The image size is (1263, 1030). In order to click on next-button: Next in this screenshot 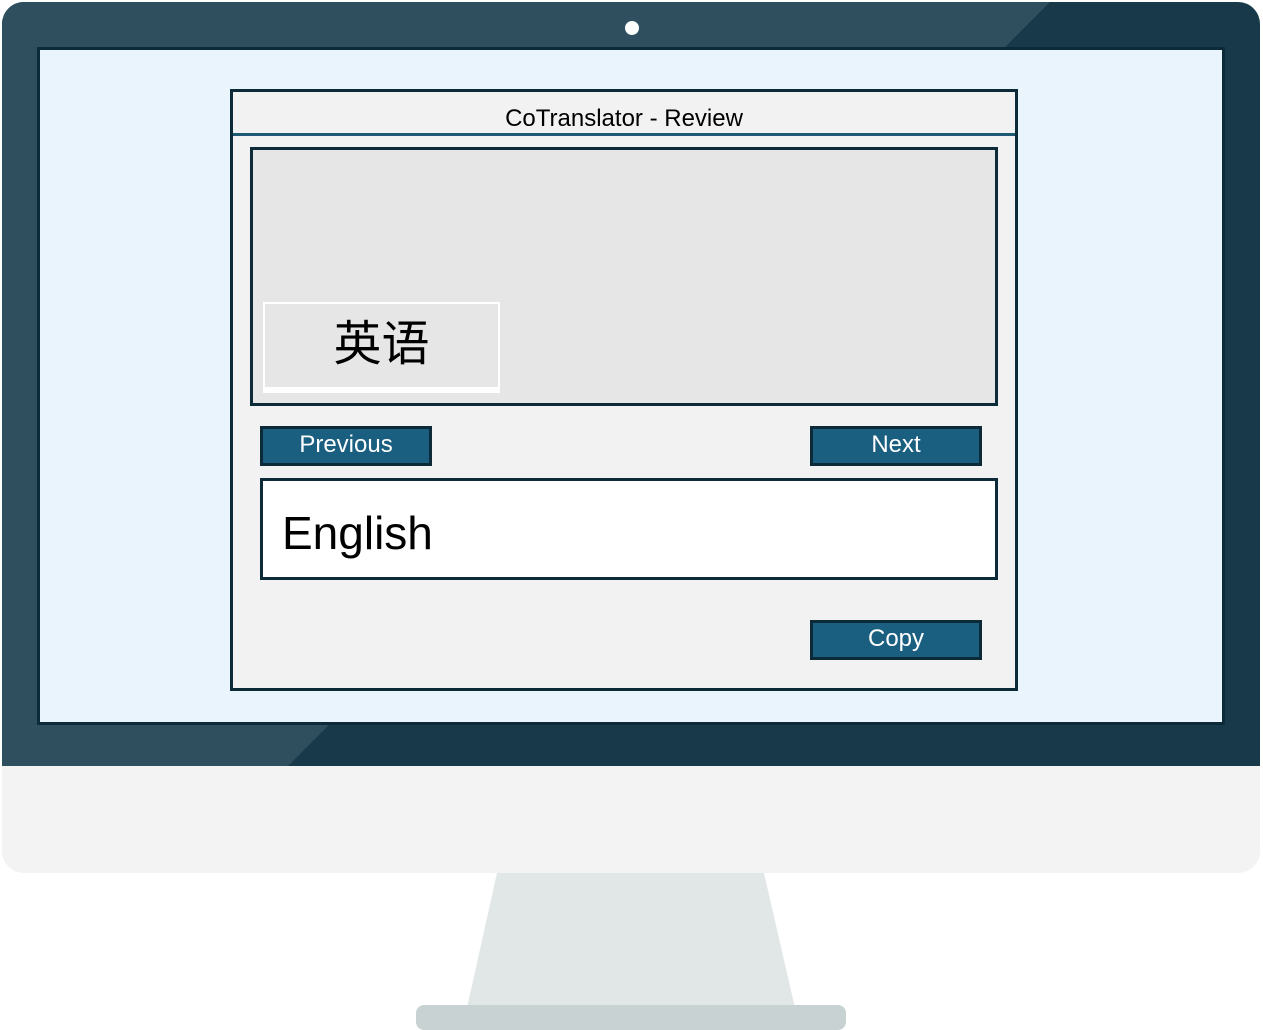, I will do `click(896, 446)`.